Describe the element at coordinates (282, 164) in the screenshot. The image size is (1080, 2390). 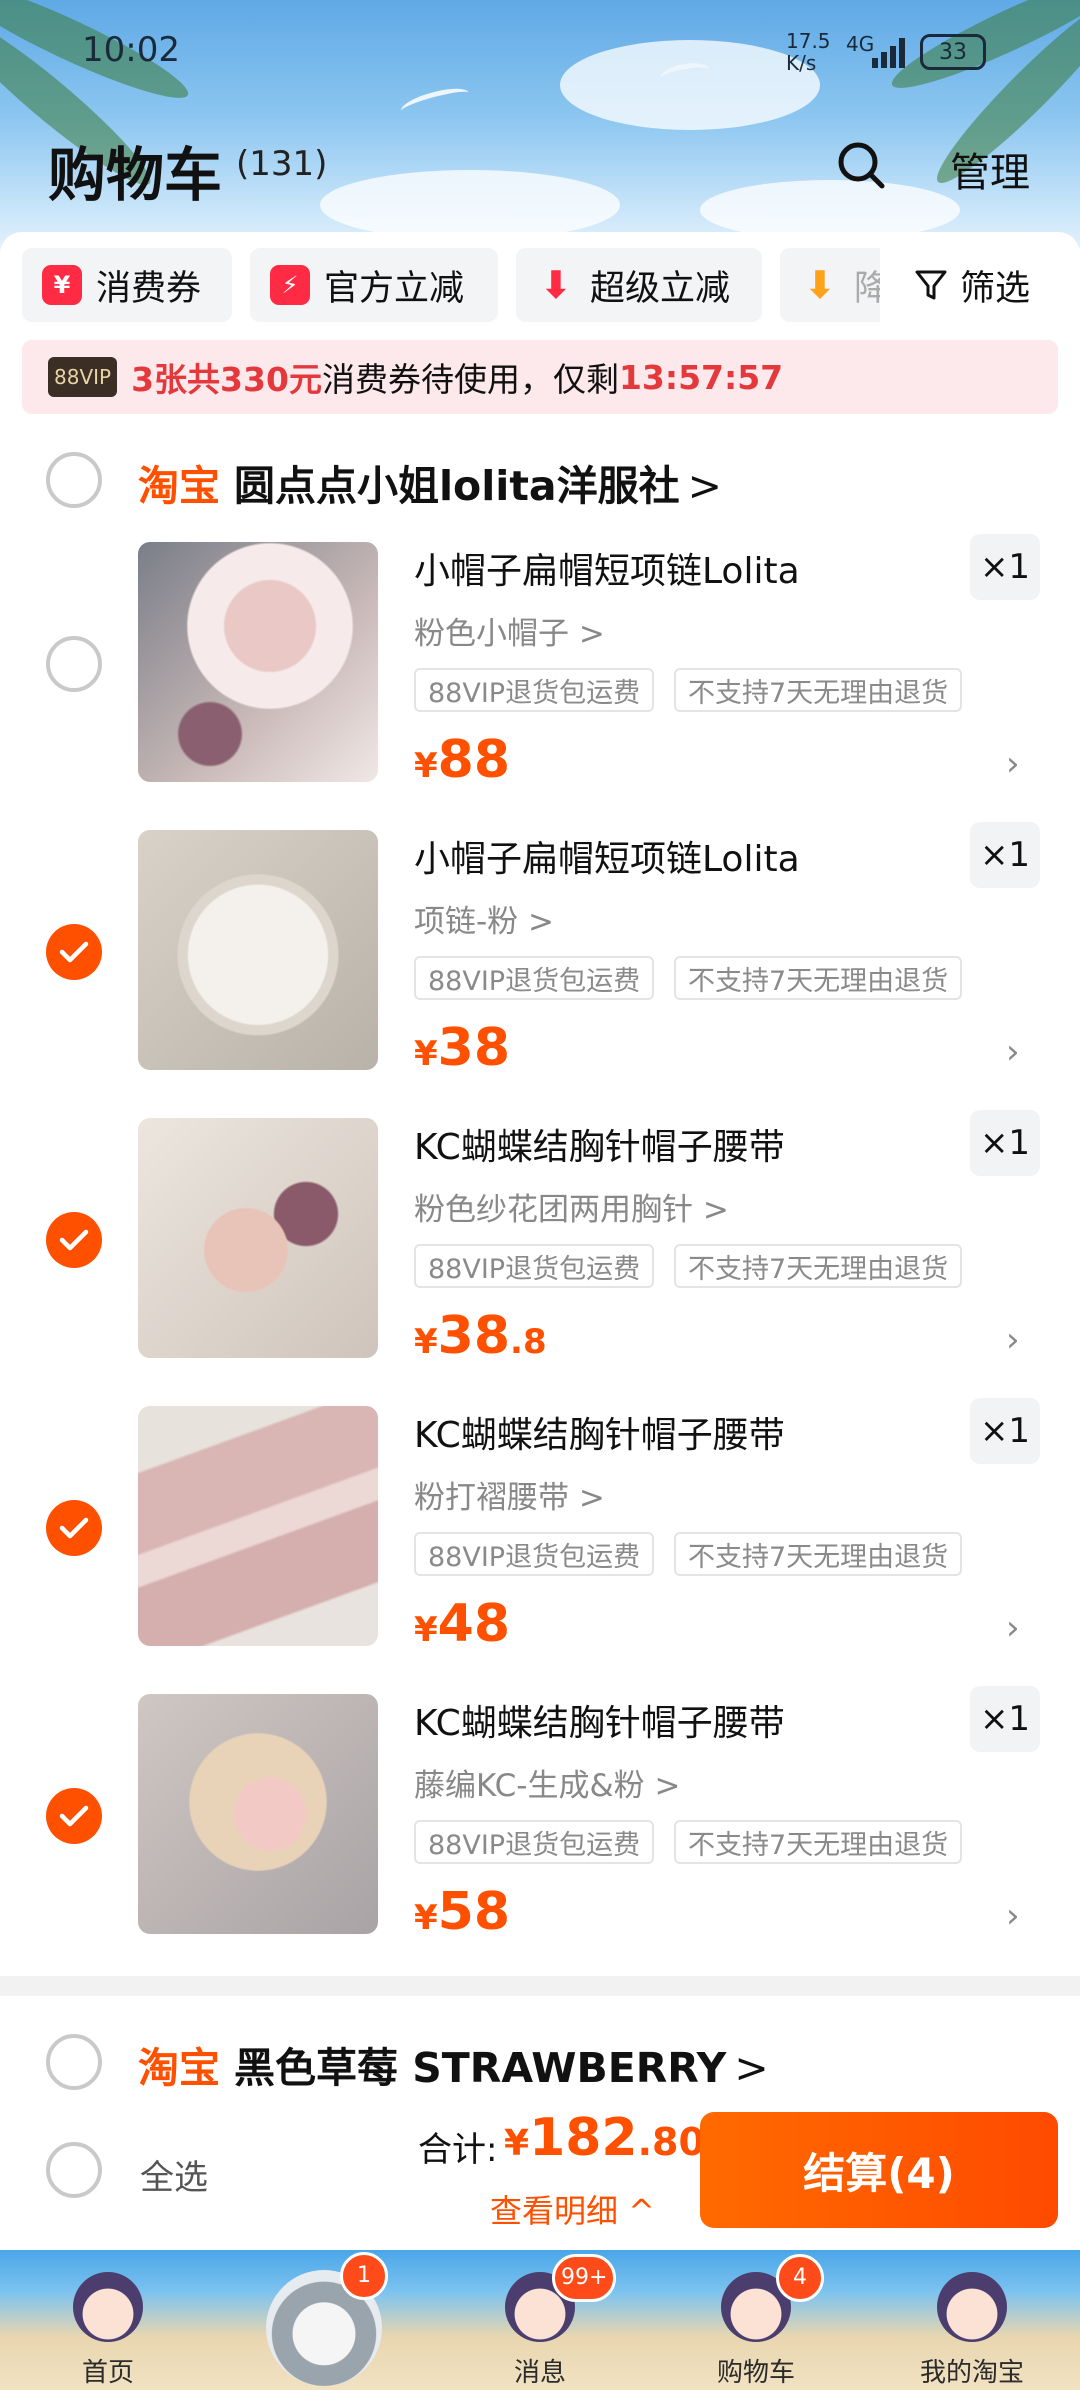
I see `cart-count: (131)` at that location.